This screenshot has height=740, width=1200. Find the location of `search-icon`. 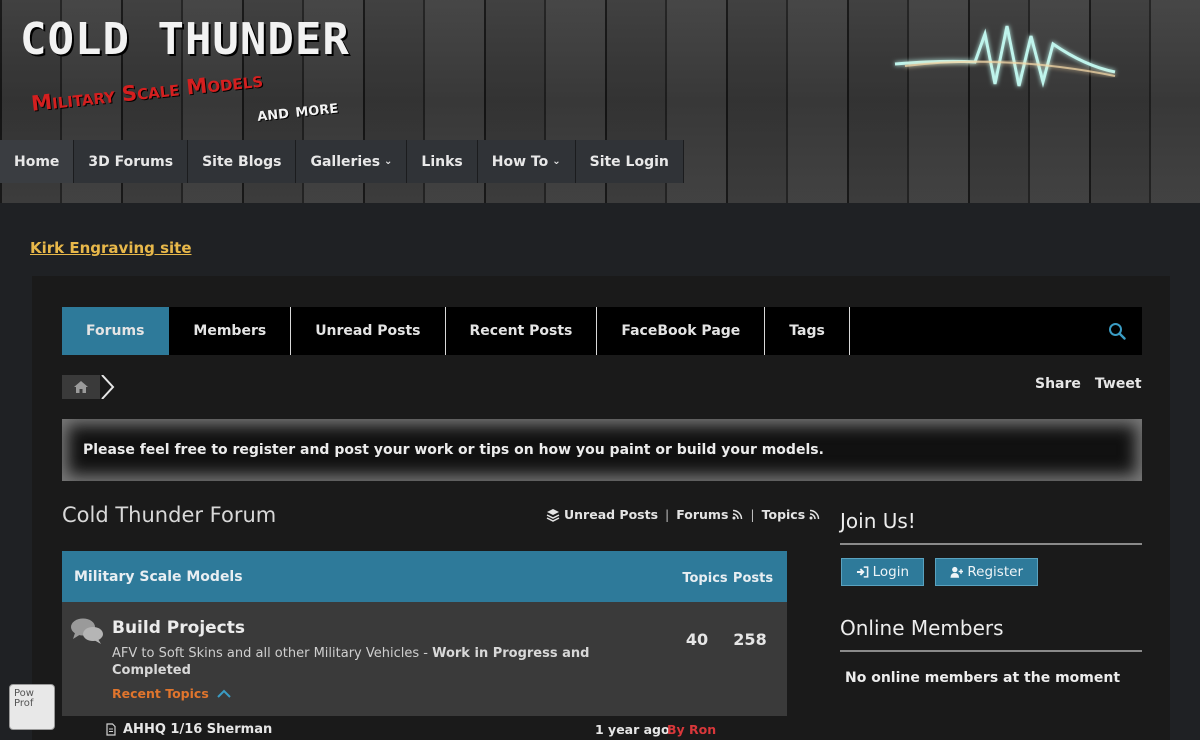

search-icon is located at coordinates (1117, 331).